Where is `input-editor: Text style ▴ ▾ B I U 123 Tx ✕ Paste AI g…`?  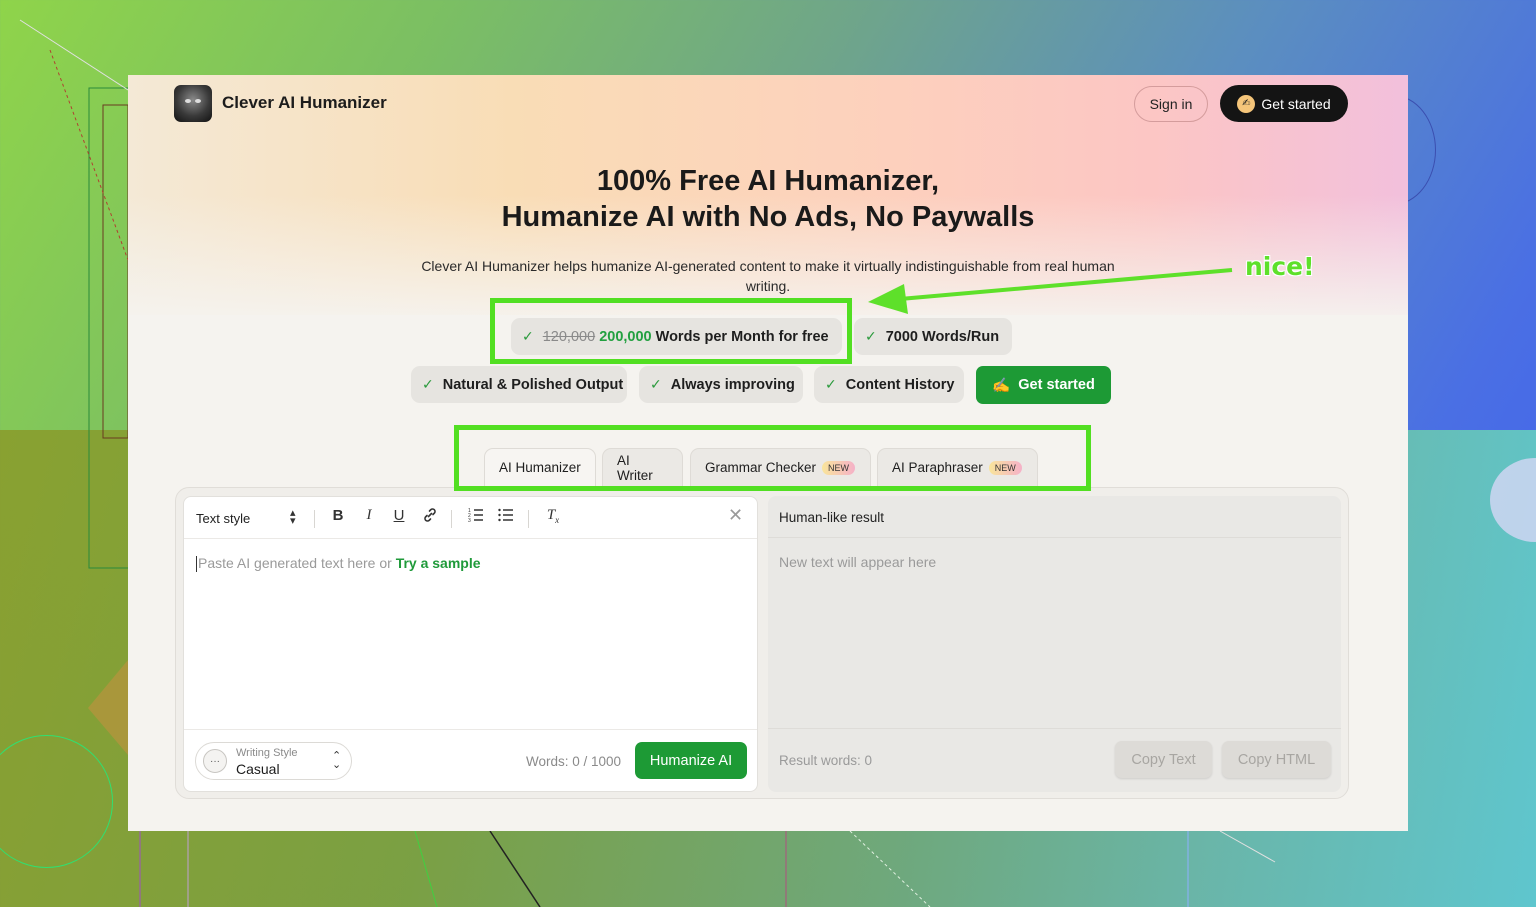
input-editor: Text style ▴ ▾ B I U 123 Tx ✕ Paste AI g… is located at coordinates (470, 644).